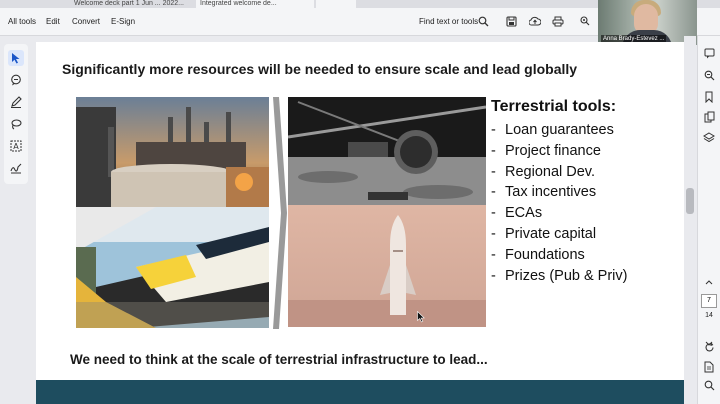 The width and height of the screenshot is (720, 404). What do you see at coordinates (690, 201) in the screenshot?
I see `scrollbar-thumb` at bounding box center [690, 201].